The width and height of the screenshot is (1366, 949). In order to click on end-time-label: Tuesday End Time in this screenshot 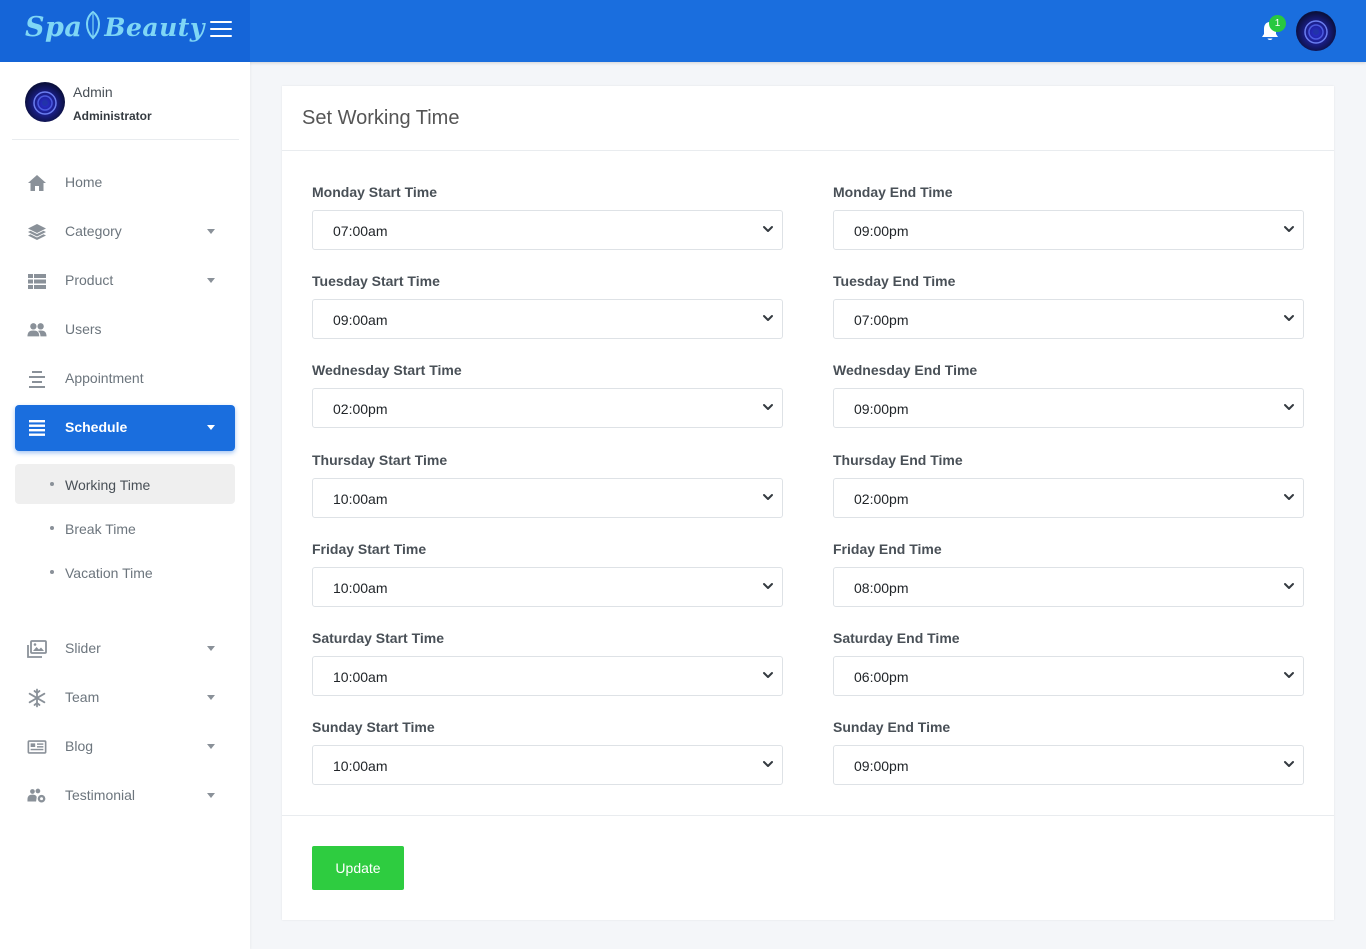, I will do `click(894, 281)`.